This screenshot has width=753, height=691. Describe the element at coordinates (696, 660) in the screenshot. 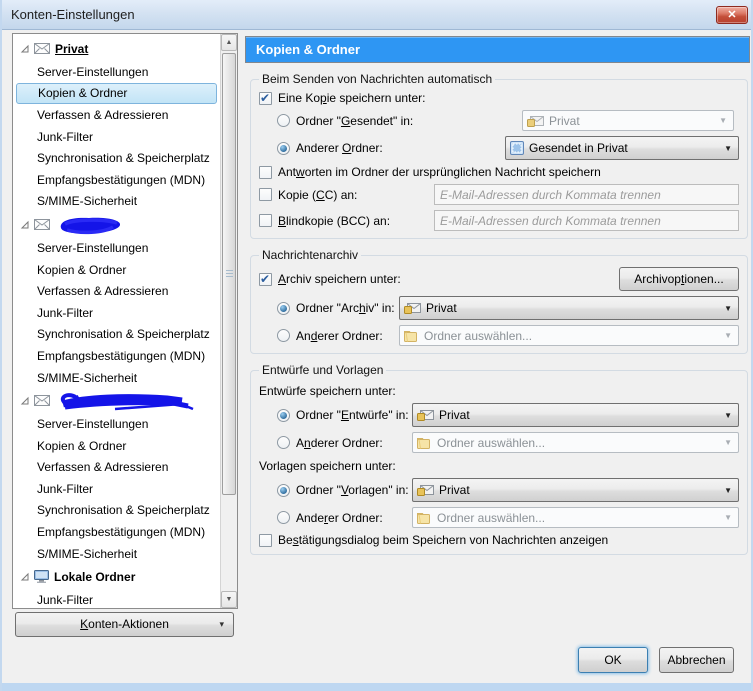

I see `cancel-button: Abbrechen` at that location.